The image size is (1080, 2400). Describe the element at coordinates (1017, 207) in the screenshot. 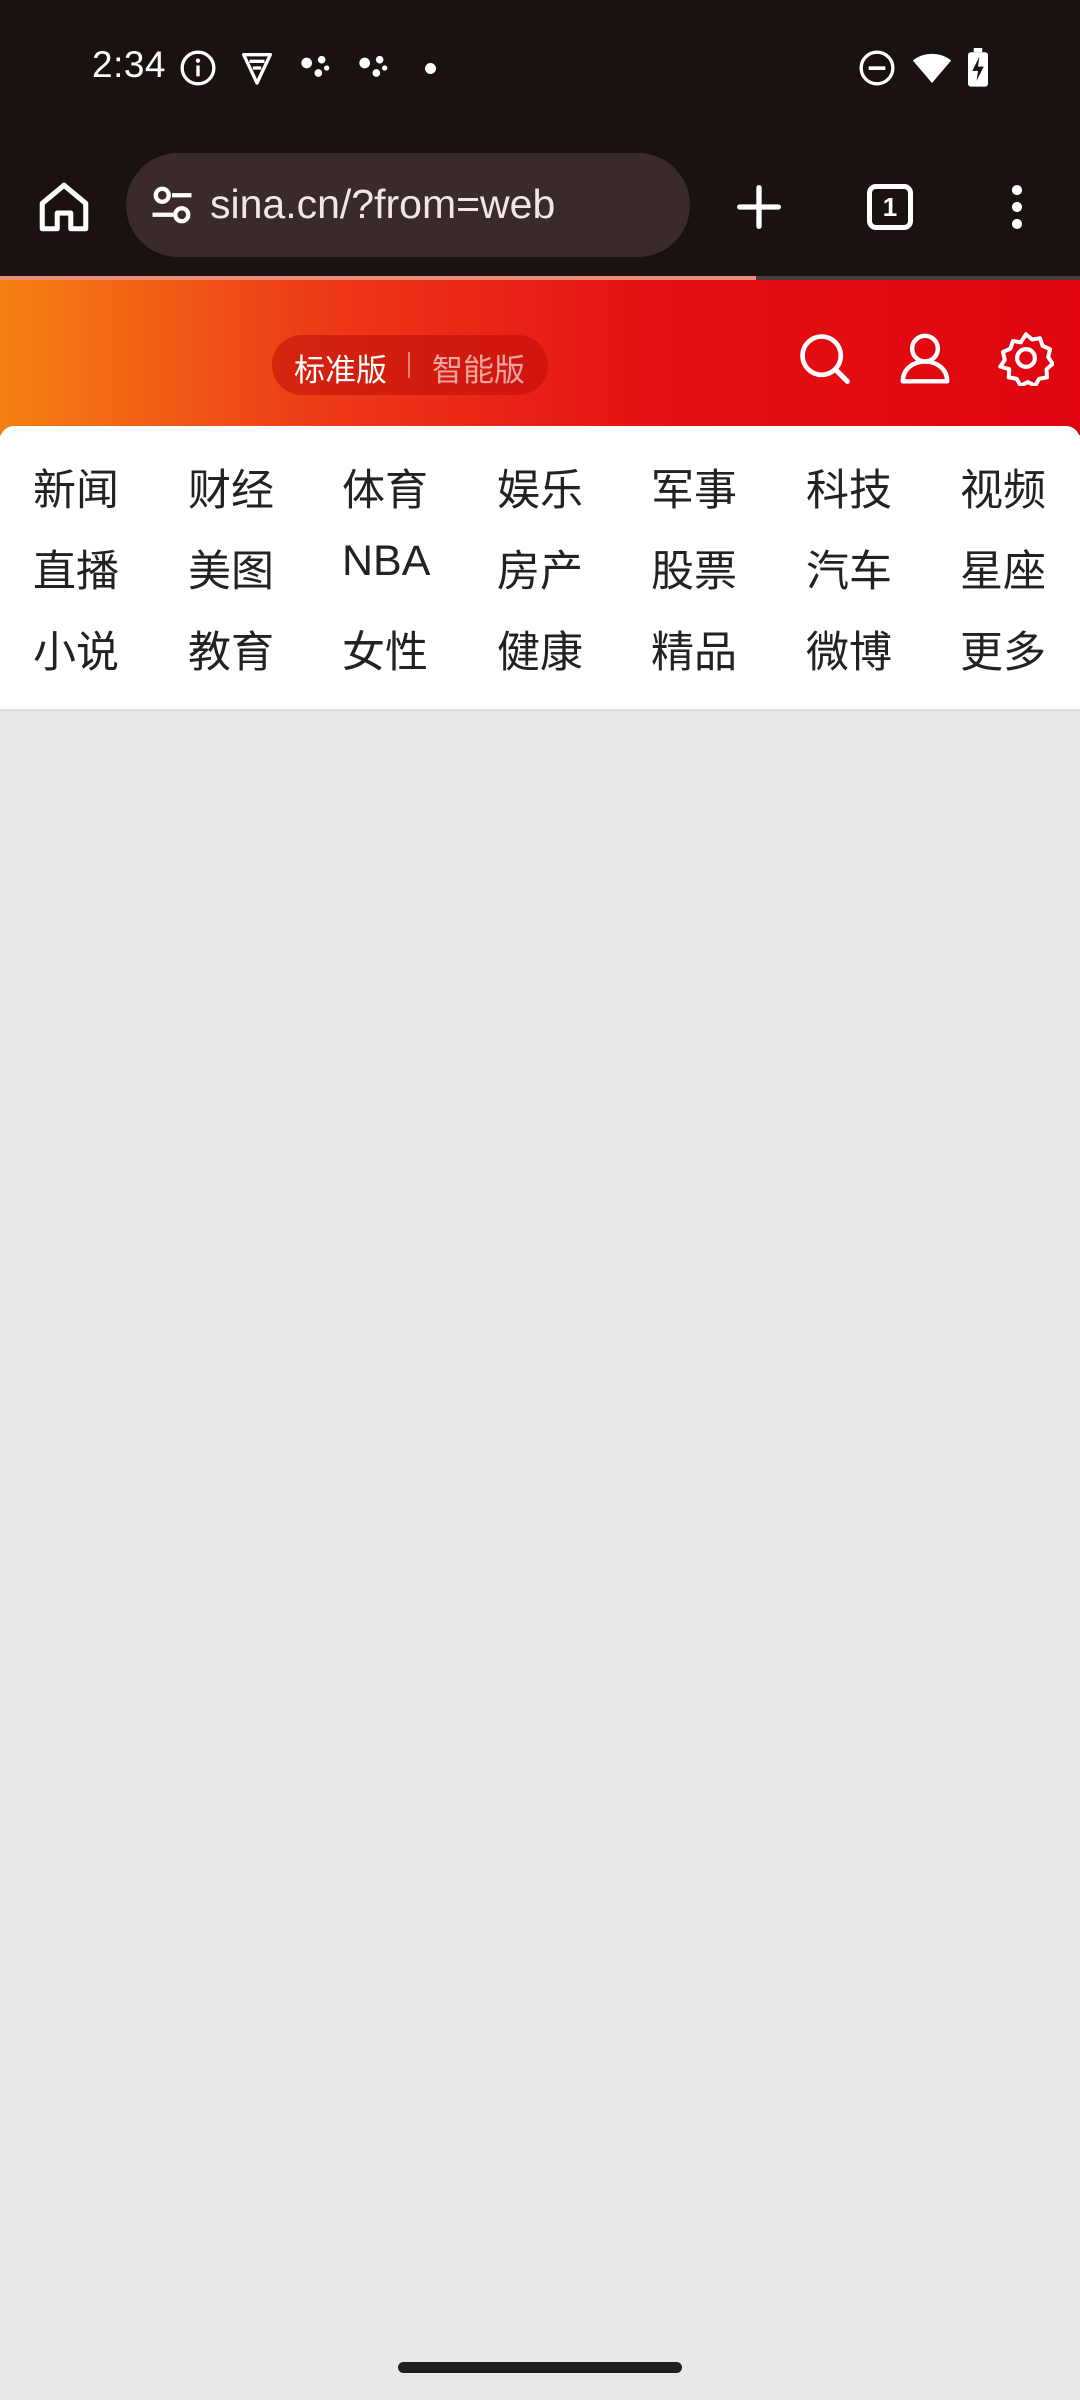

I see `more-vert-icon` at that location.